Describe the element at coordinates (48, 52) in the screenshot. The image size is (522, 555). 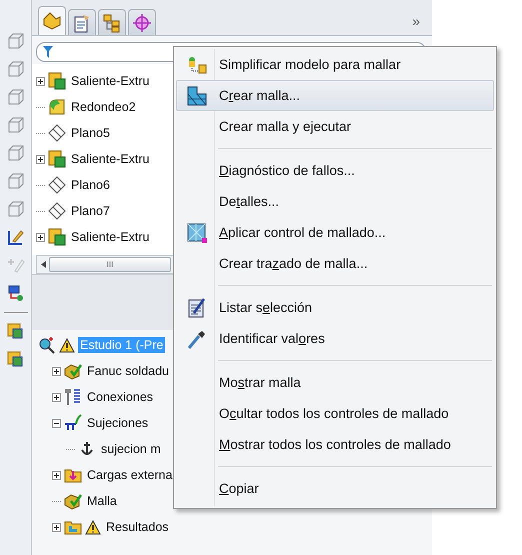
I see `filter-icon` at that location.